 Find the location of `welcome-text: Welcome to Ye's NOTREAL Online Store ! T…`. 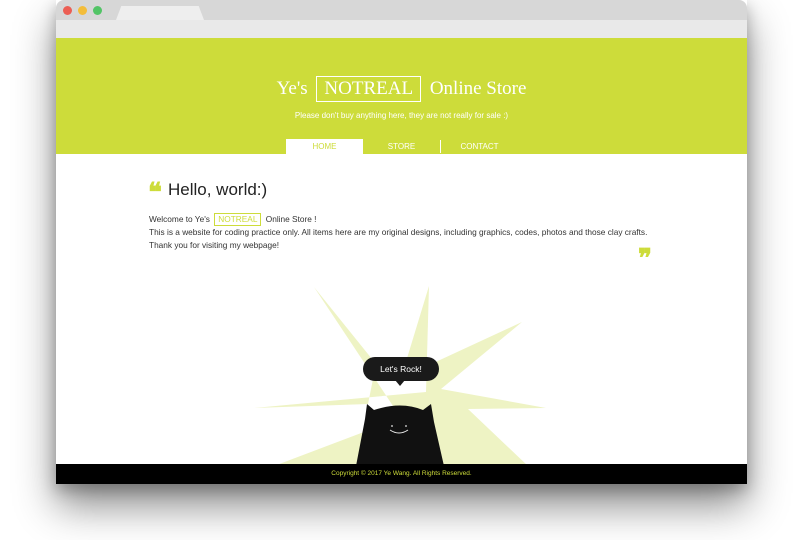

welcome-text: Welcome to Ye's NOTREAL Online Store ! T… is located at coordinates (409, 232).